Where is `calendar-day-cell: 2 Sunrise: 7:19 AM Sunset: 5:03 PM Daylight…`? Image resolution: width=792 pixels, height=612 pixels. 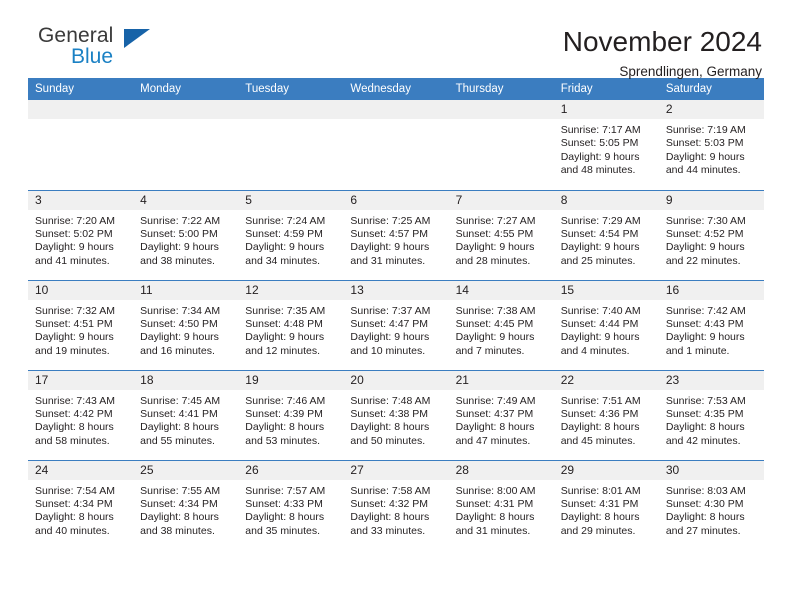
calendar-day-cell: 2 Sunrise: 7:19 AM Sunset: 5:03 PM Daylight… is located at coordinates (711, 145).